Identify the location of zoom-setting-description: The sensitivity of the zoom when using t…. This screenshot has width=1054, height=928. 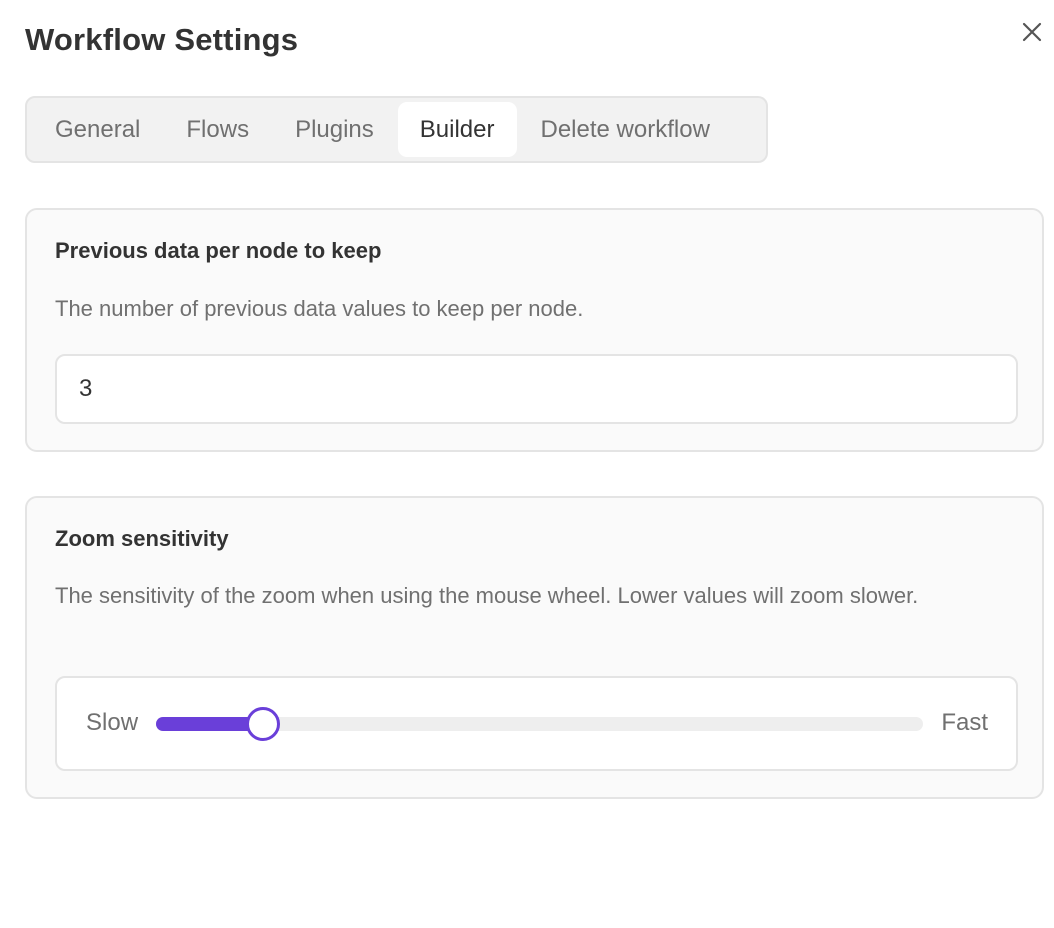
(487, 595).